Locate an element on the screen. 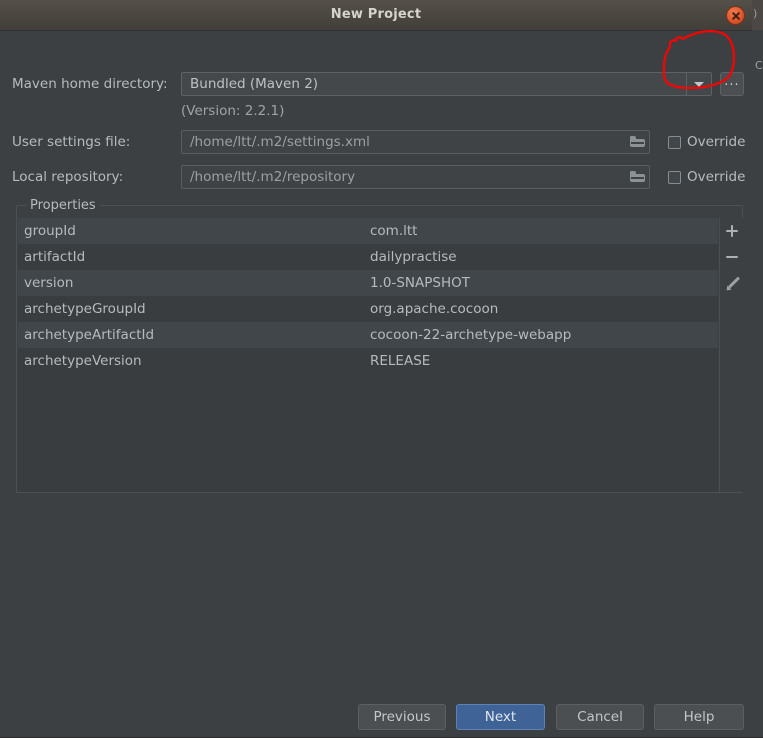 Image resolution: width=763 pixels, height=738 pixels. dialog-title: New Project is located at coordinates (376, 14).